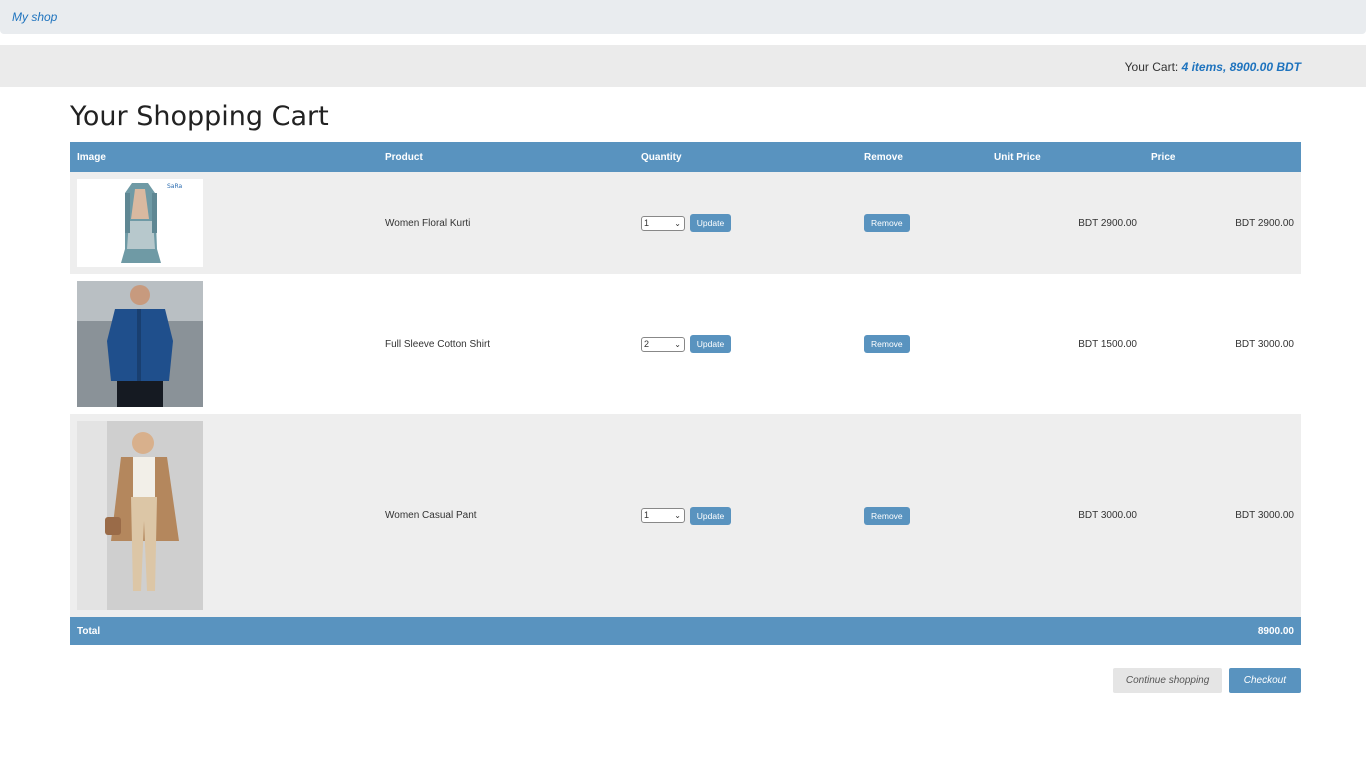  Describe the element at coordinates (1065, 515) in the screenshot. I see `unit-price: BDT 3000.00` at that location.